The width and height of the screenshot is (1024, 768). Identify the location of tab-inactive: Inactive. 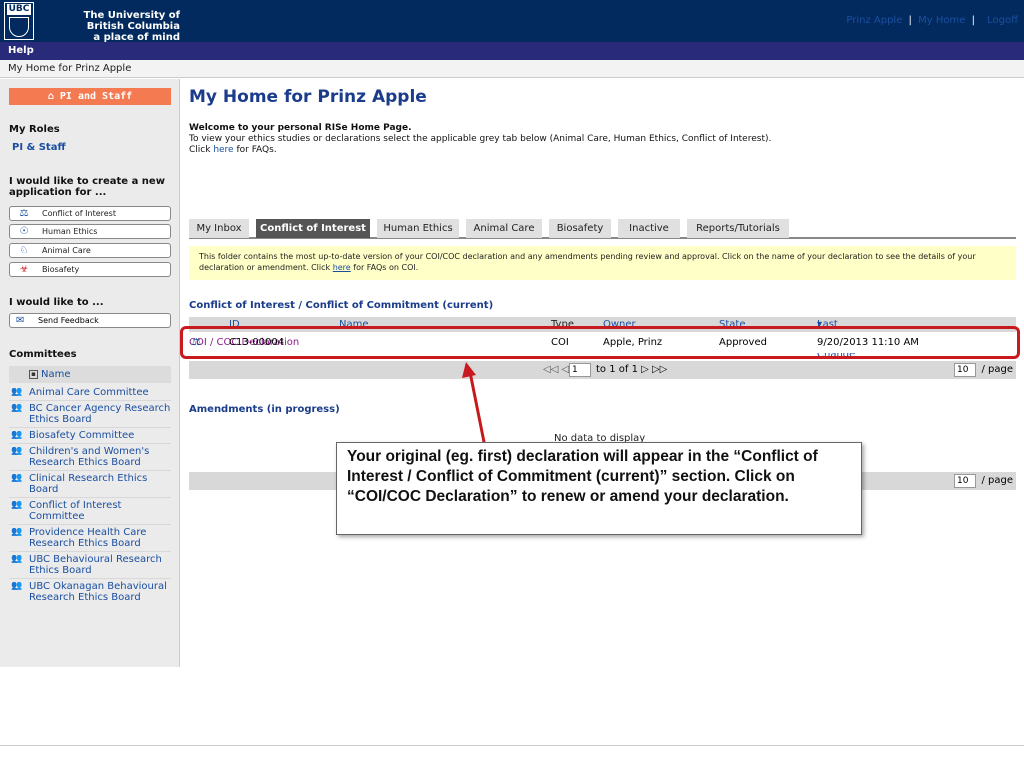
(649, 228).